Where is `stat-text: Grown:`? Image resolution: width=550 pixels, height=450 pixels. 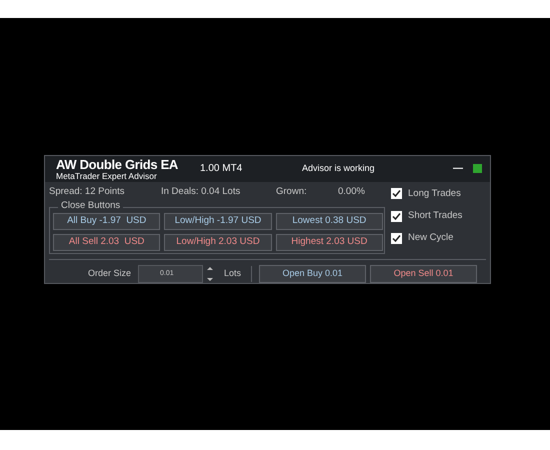
stat-text: Grown: is located at coordinates (292, 191).